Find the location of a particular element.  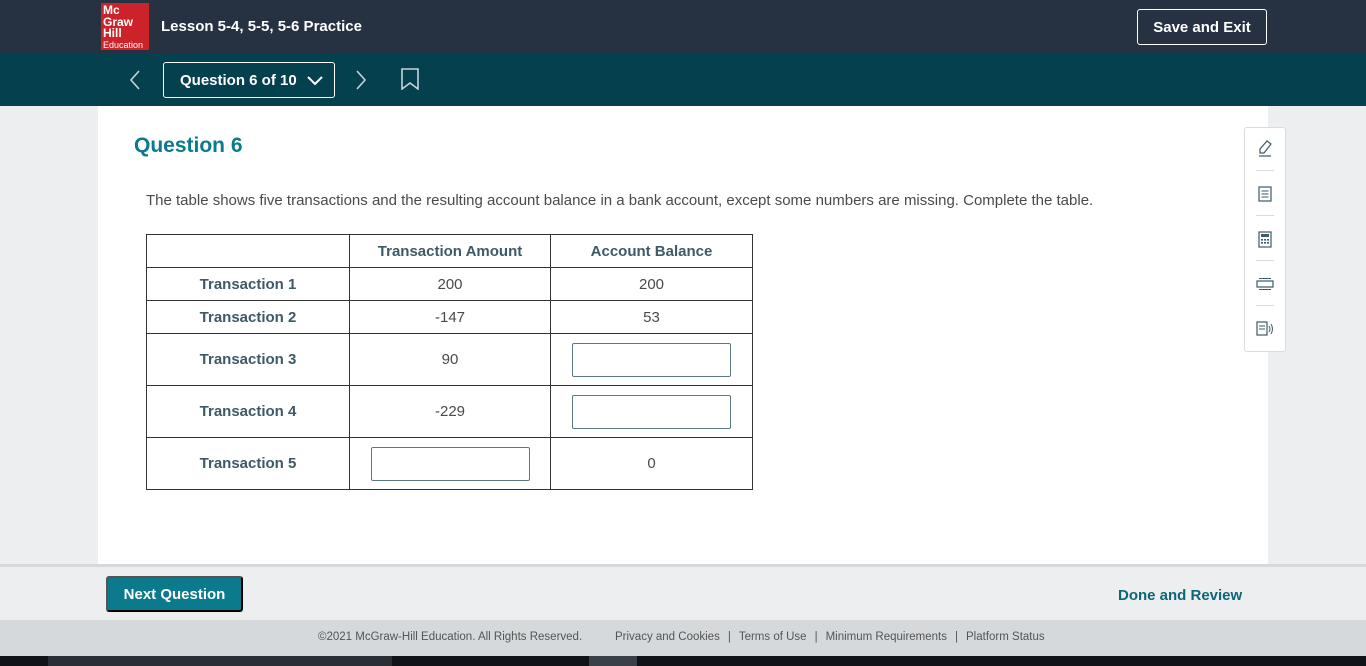

table-header-amount: Transaction Amount is located at coordinates (450, 251).